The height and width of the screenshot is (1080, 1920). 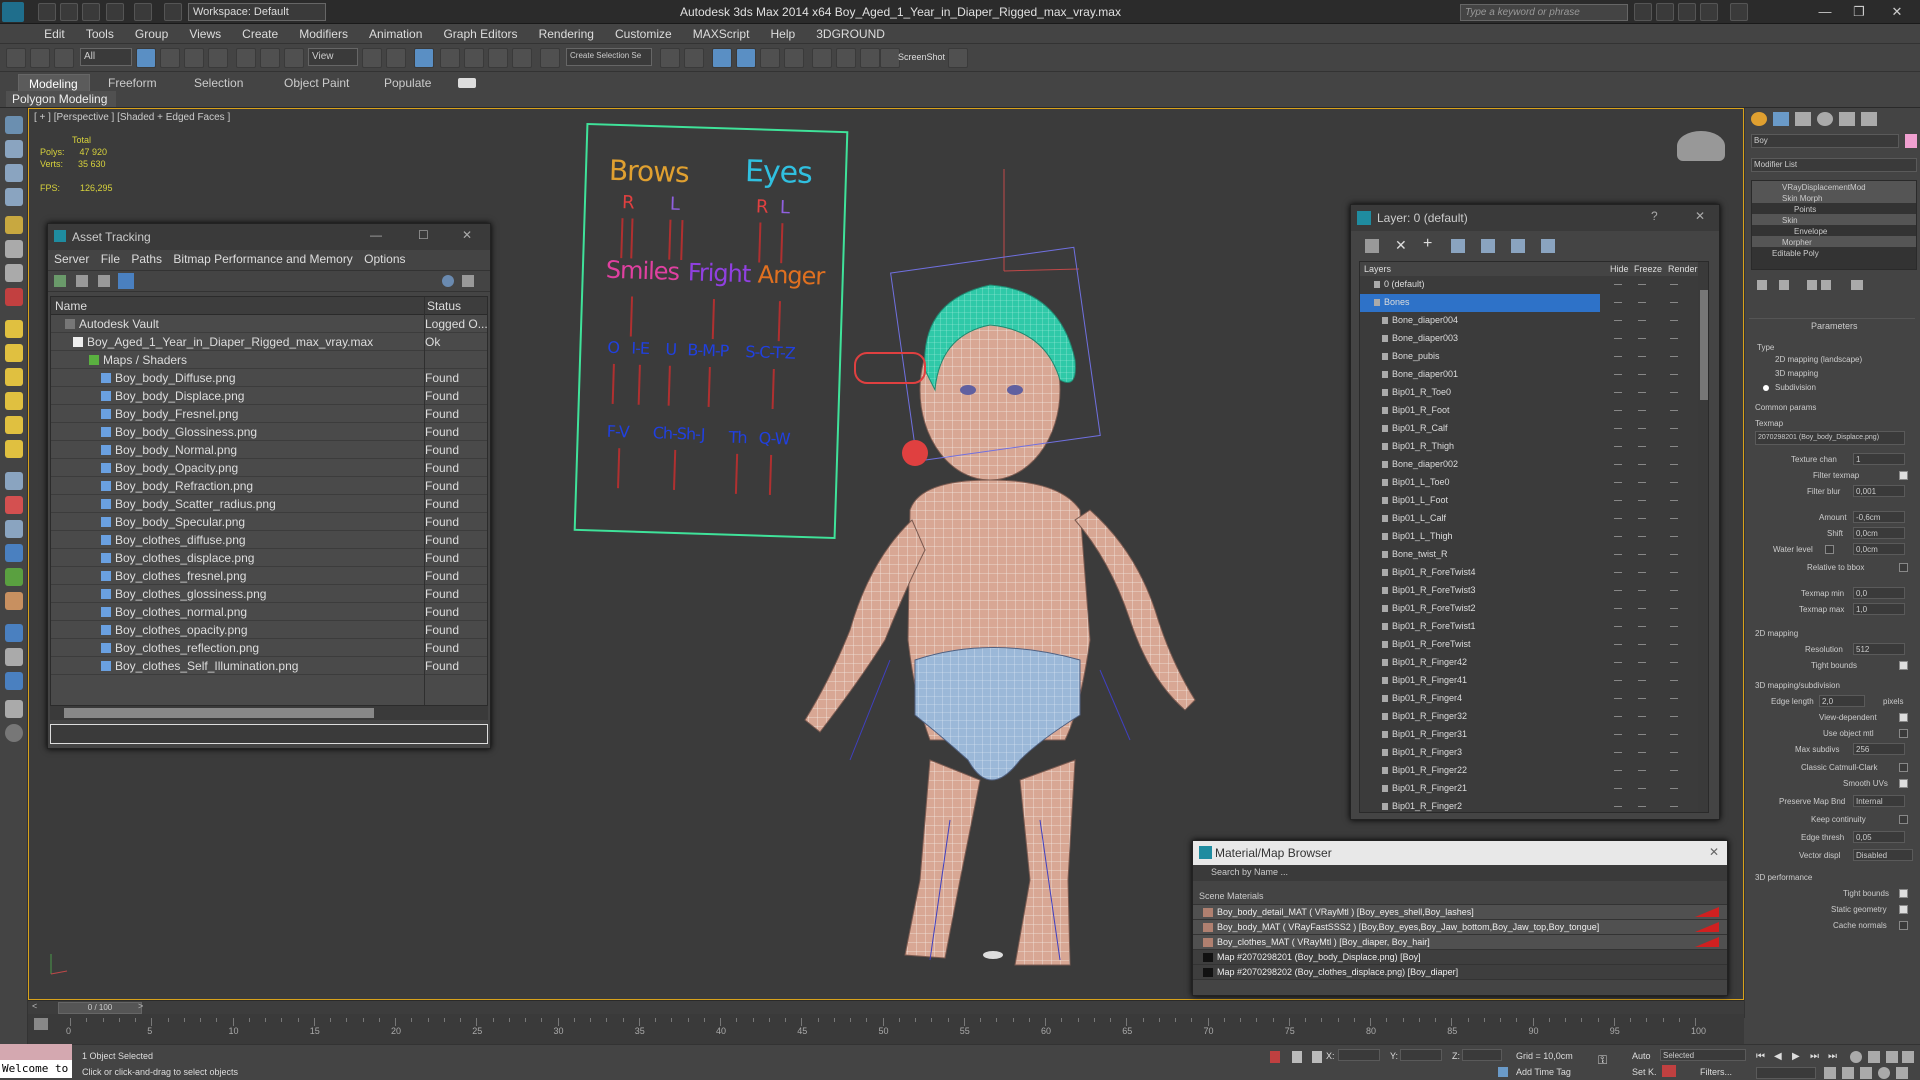 What do you see at coordinates (1535, 218) in the screenshot?
I see `layer-titlebar: Layer: 0 (default) ? ✕` at bounding box center [1535, 218].